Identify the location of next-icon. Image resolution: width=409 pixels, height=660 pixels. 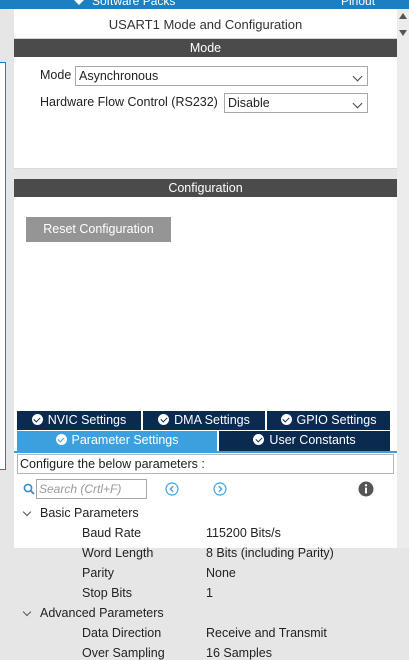
(220, 489).